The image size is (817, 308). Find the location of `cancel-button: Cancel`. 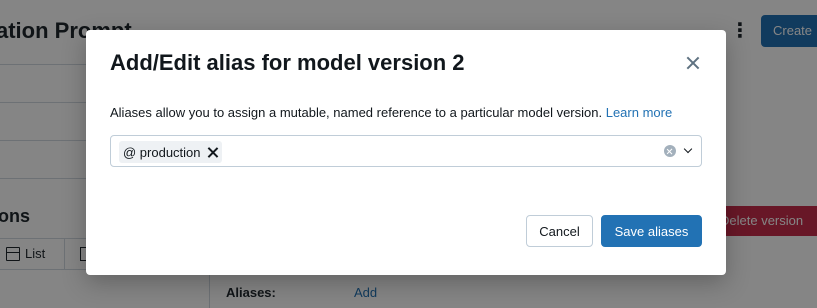

cancel-button: Cancel is located at coordinates (559, 231).